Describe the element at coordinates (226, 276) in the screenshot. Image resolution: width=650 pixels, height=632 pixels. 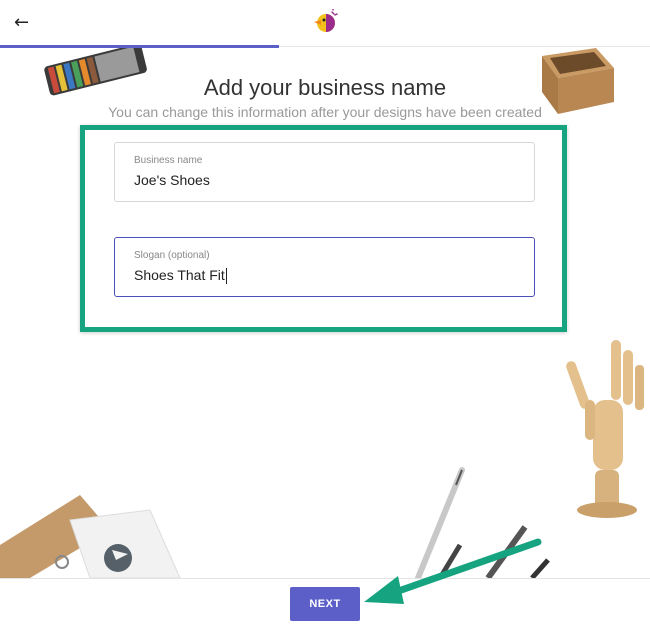
I see `text-cursor` at that location.